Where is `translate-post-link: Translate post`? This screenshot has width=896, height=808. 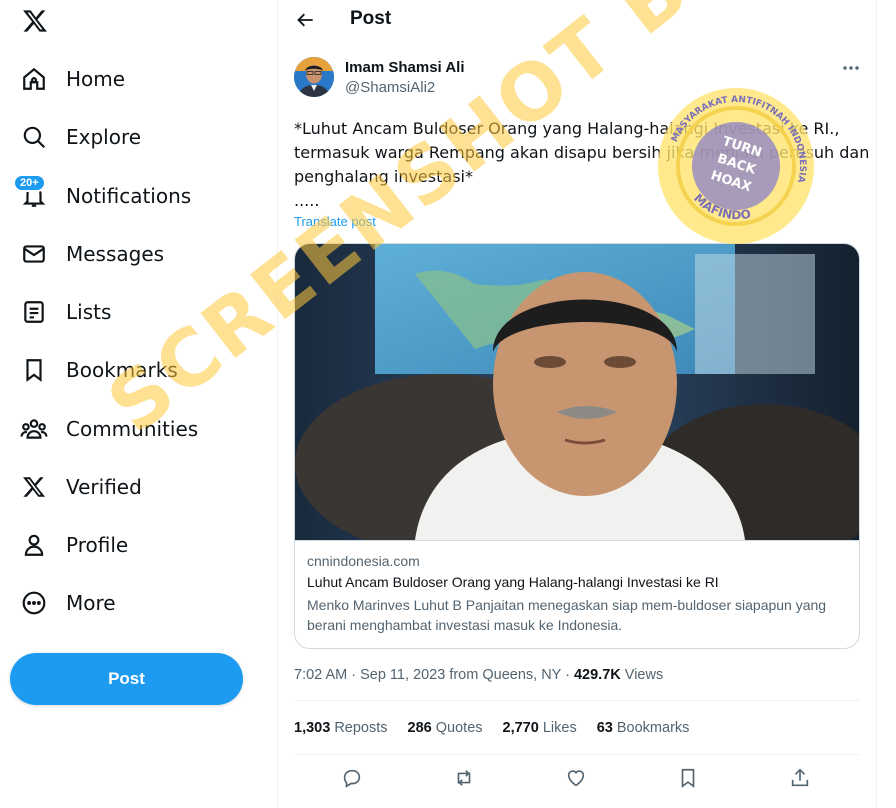
translate-post-link: Translate post is located at coordinates (335, 221).